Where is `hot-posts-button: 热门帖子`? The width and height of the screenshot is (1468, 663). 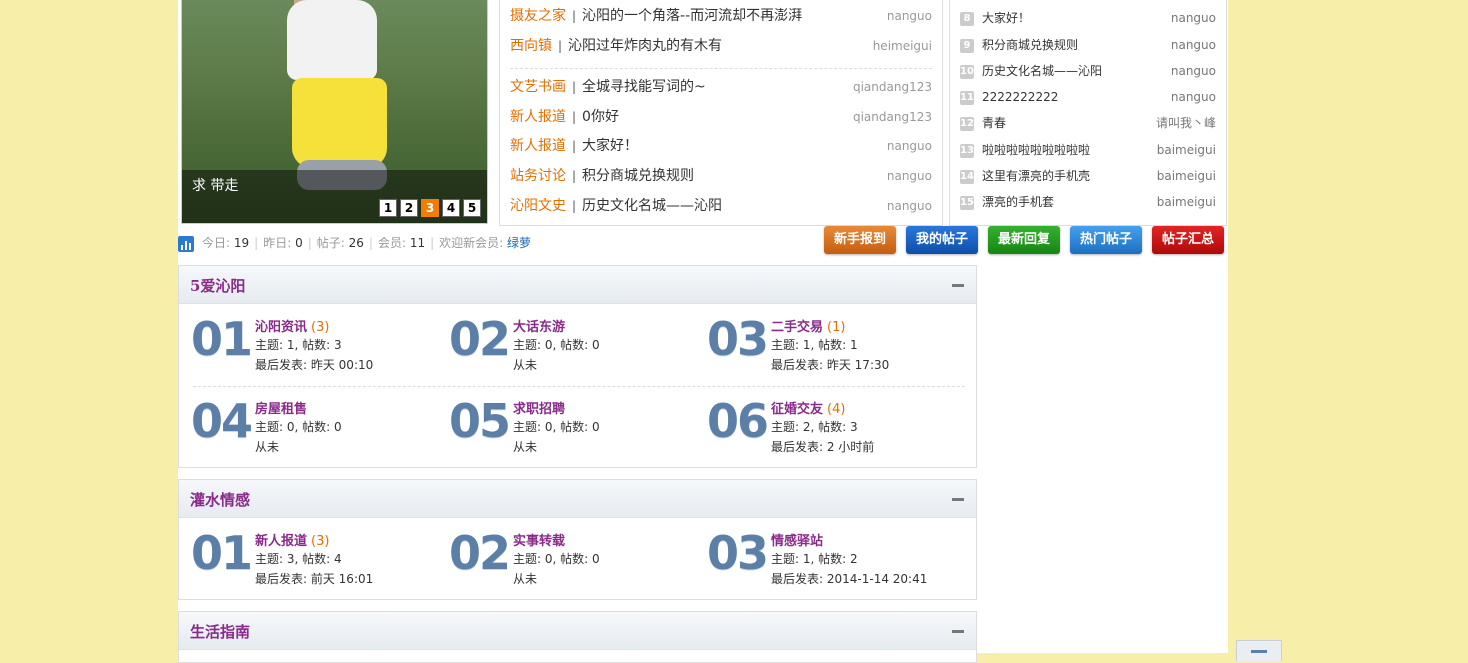
hot-posts-button: 热门帖子 is located at coordinates (1106, 240).